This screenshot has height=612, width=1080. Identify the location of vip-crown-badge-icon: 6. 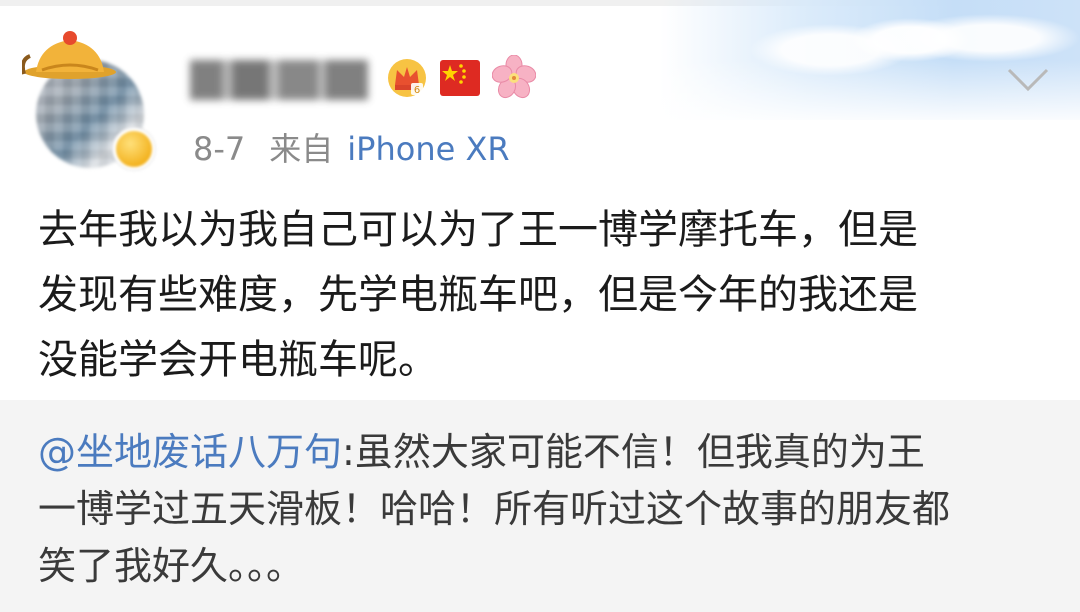
(407, 78).